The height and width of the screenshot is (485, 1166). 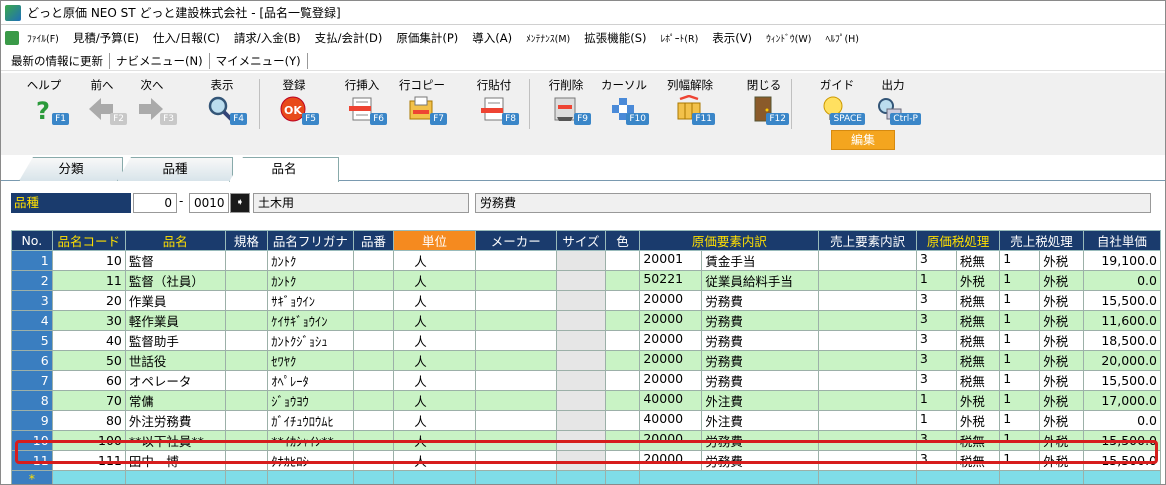 I want to click on row-number: 5, so click(x=32, y=340).